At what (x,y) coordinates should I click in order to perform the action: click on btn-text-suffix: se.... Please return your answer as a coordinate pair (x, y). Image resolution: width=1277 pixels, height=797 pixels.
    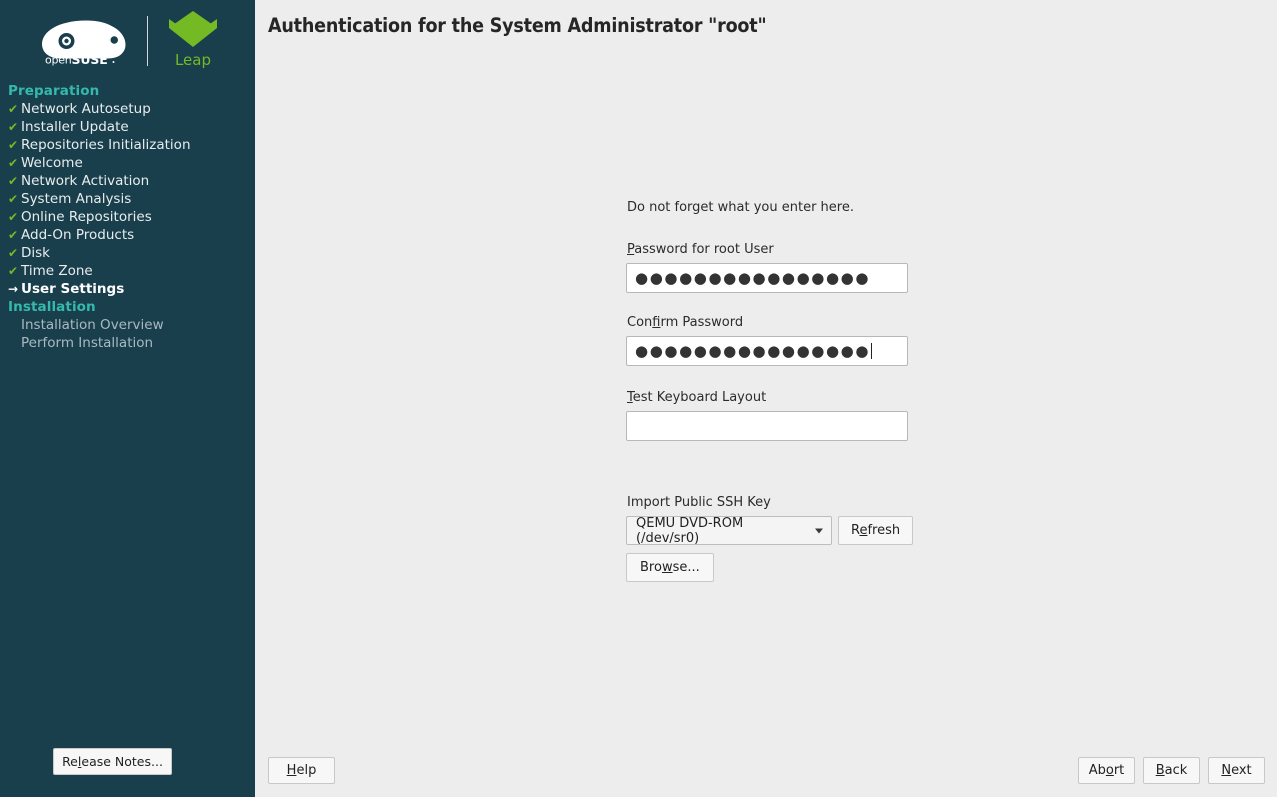
    Looking at the image, I should click on (686, 567).